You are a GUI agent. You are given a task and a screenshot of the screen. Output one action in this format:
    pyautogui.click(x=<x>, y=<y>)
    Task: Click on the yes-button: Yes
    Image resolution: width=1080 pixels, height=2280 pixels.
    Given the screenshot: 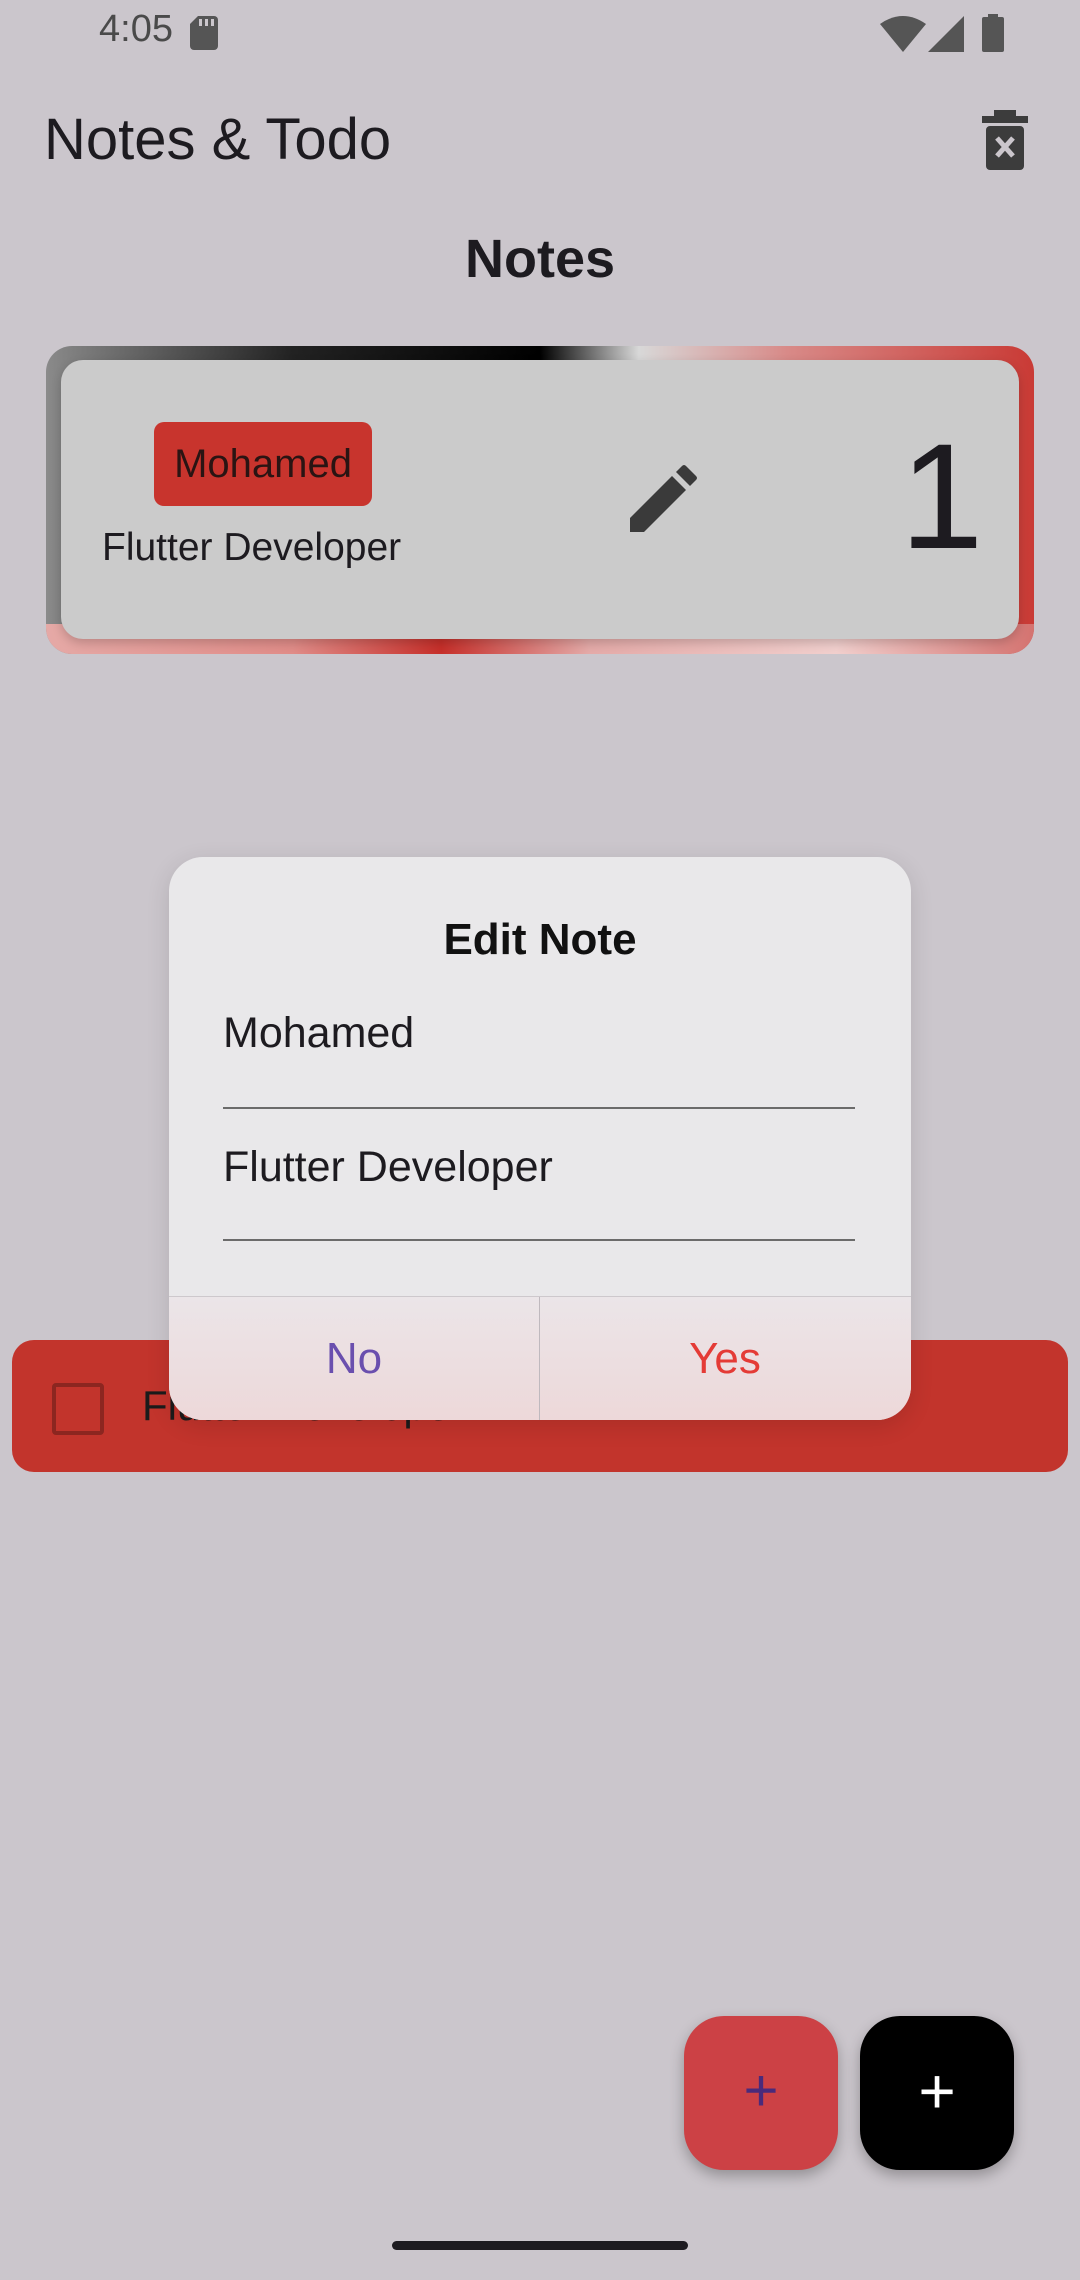 What is the action you would take?
    pyautogui.click(x=725, y=1358)
    